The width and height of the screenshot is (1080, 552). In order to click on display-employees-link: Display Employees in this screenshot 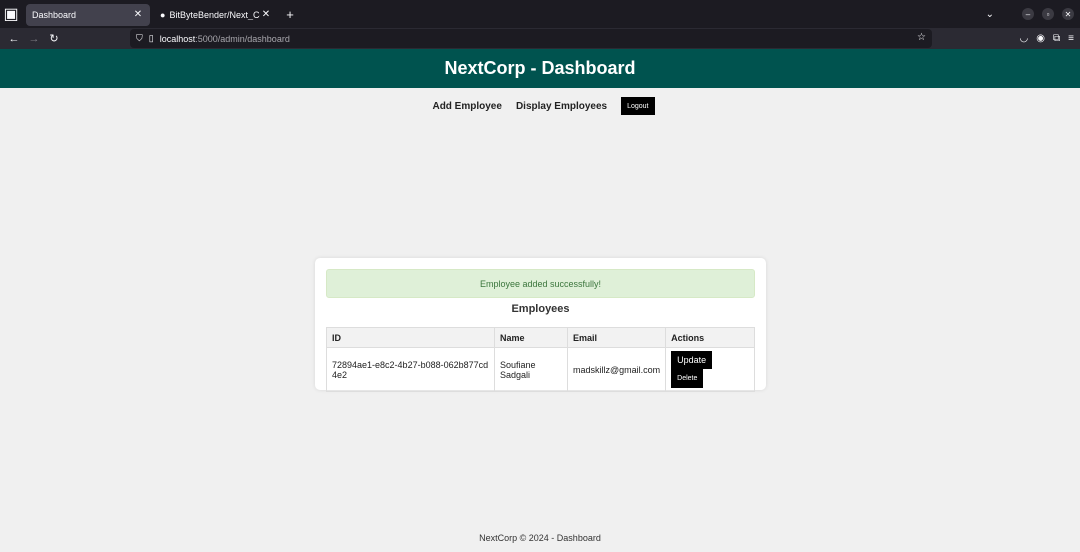, I will do `click(561, 106)`.